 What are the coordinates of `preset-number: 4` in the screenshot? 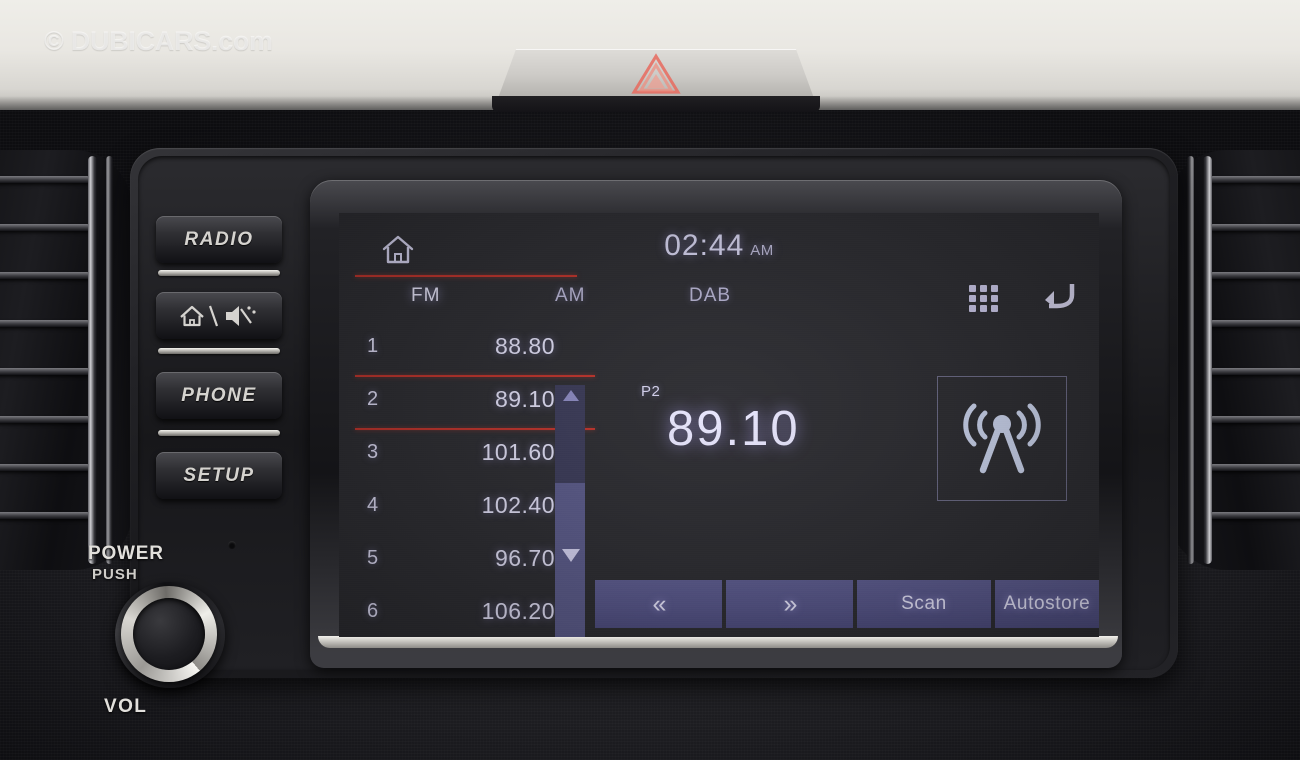 It's located at (373, 505).